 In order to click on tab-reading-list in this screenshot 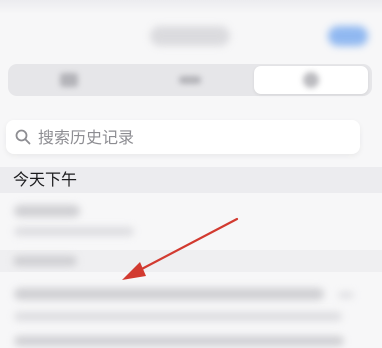, I will do `click(189, 80)`.